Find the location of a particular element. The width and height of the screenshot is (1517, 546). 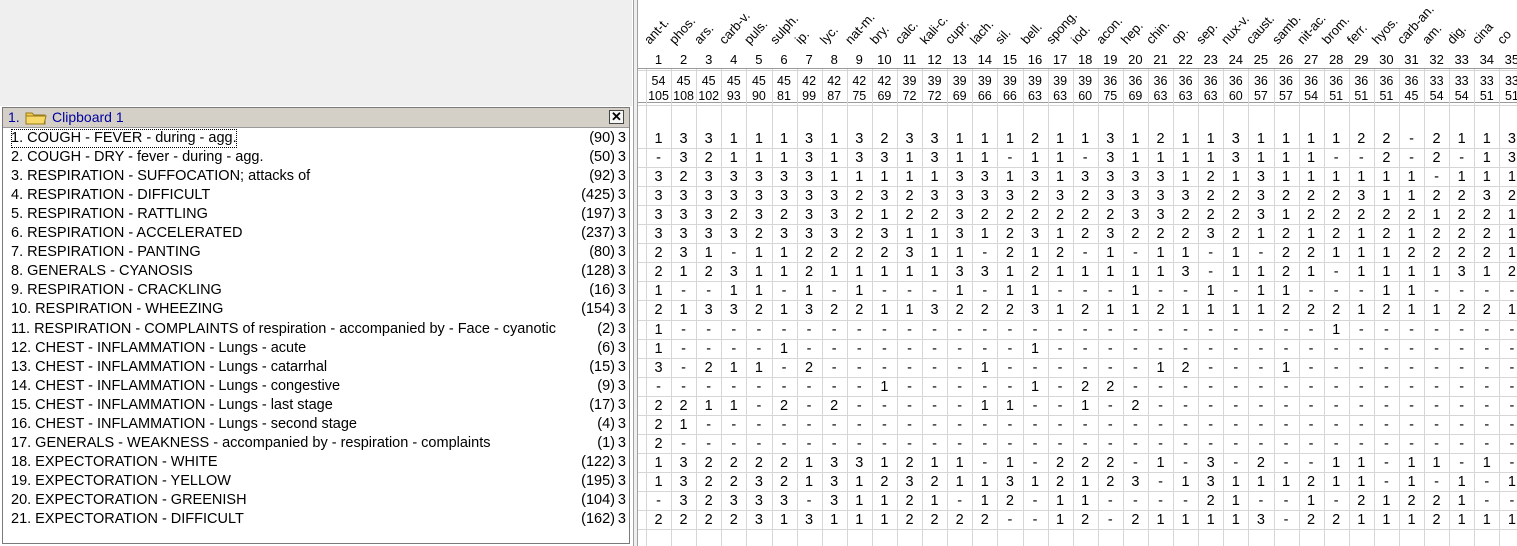

rubric-row: 5. RESPIRATION - RATTLING (197) 3 is located at coordinates (316, 214).